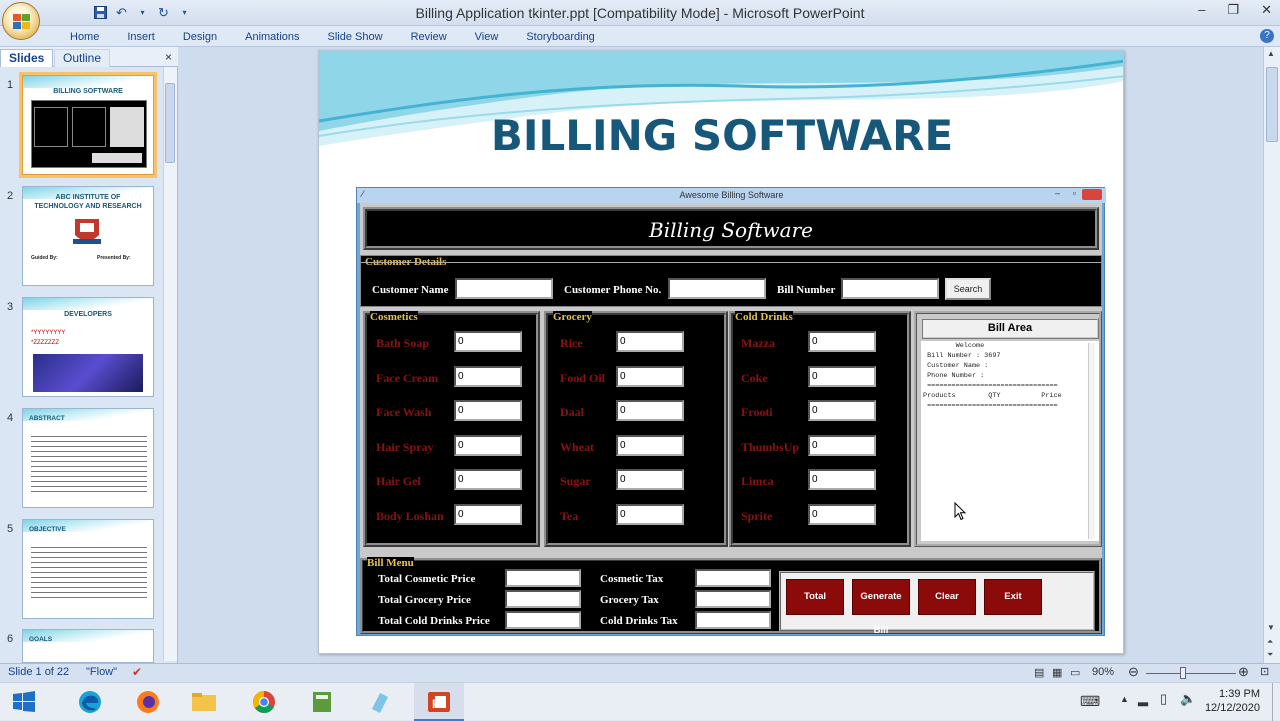 This screenshot has width=1280, height=721. What do you see at coordinates (640, 672) in the screenshot?
I see `status-bar: Slide 1 of 22 "Flow" ✔ ▤ ▦ ▭ 90% ⊖ ⊕ ⊡` at bounding box center [640, 672].